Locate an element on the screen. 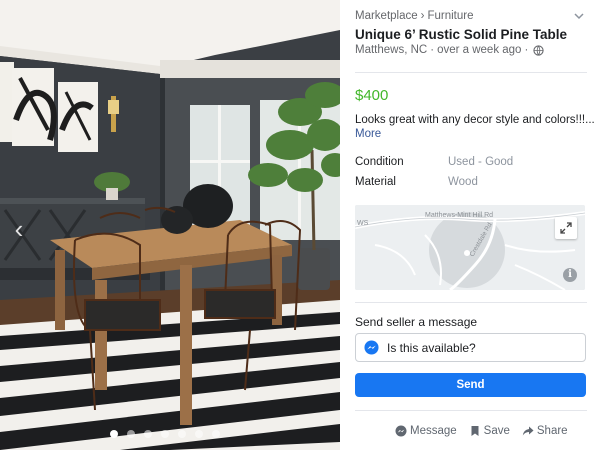 This screenshot has width=600, height=450. map-road-label-3: WS is located at coordinates (363, 223).